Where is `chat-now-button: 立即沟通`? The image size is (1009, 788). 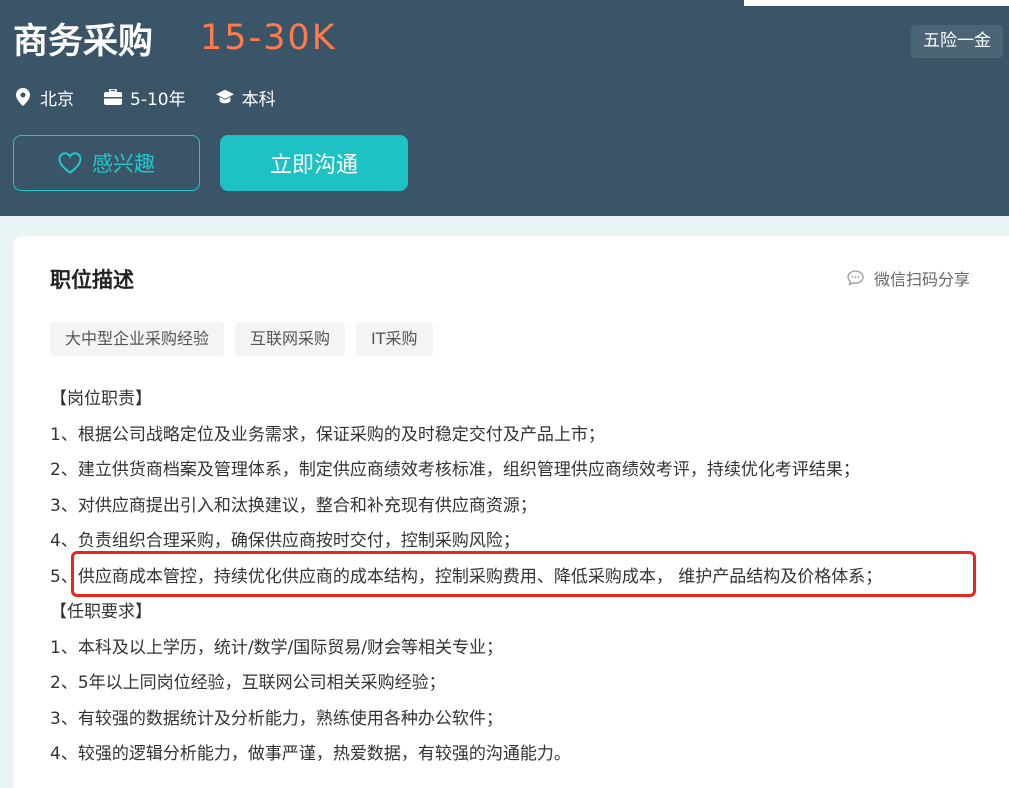 chat-now-button: 立即沟通 is located at coordinates (314, 163).